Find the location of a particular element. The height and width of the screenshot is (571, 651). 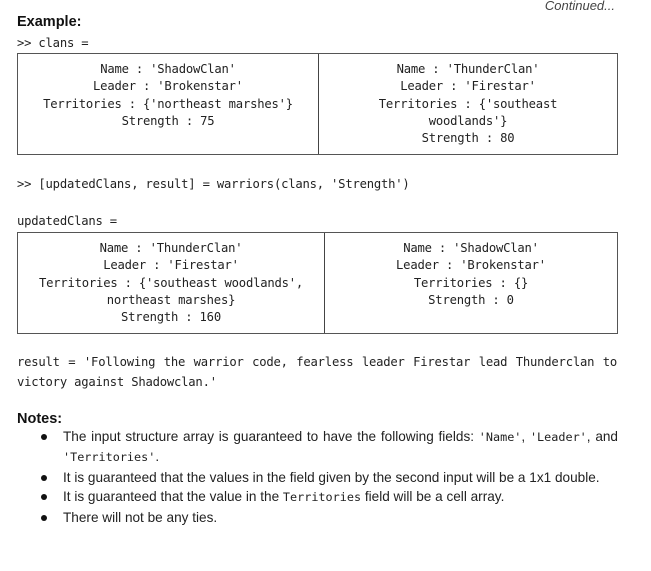

example-heading: Example: is located at coordinates (49, 22).